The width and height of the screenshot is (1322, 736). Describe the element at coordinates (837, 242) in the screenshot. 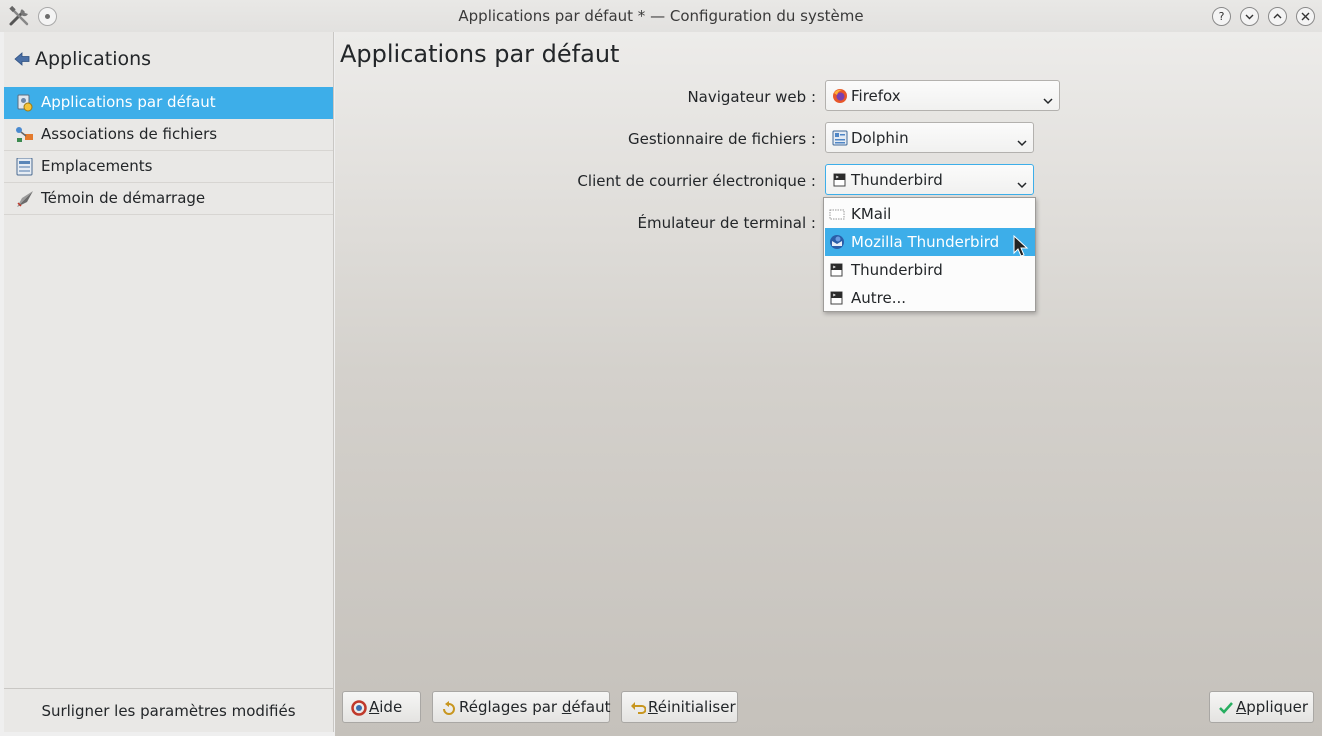

I see `thunderbird-icon` at that location.